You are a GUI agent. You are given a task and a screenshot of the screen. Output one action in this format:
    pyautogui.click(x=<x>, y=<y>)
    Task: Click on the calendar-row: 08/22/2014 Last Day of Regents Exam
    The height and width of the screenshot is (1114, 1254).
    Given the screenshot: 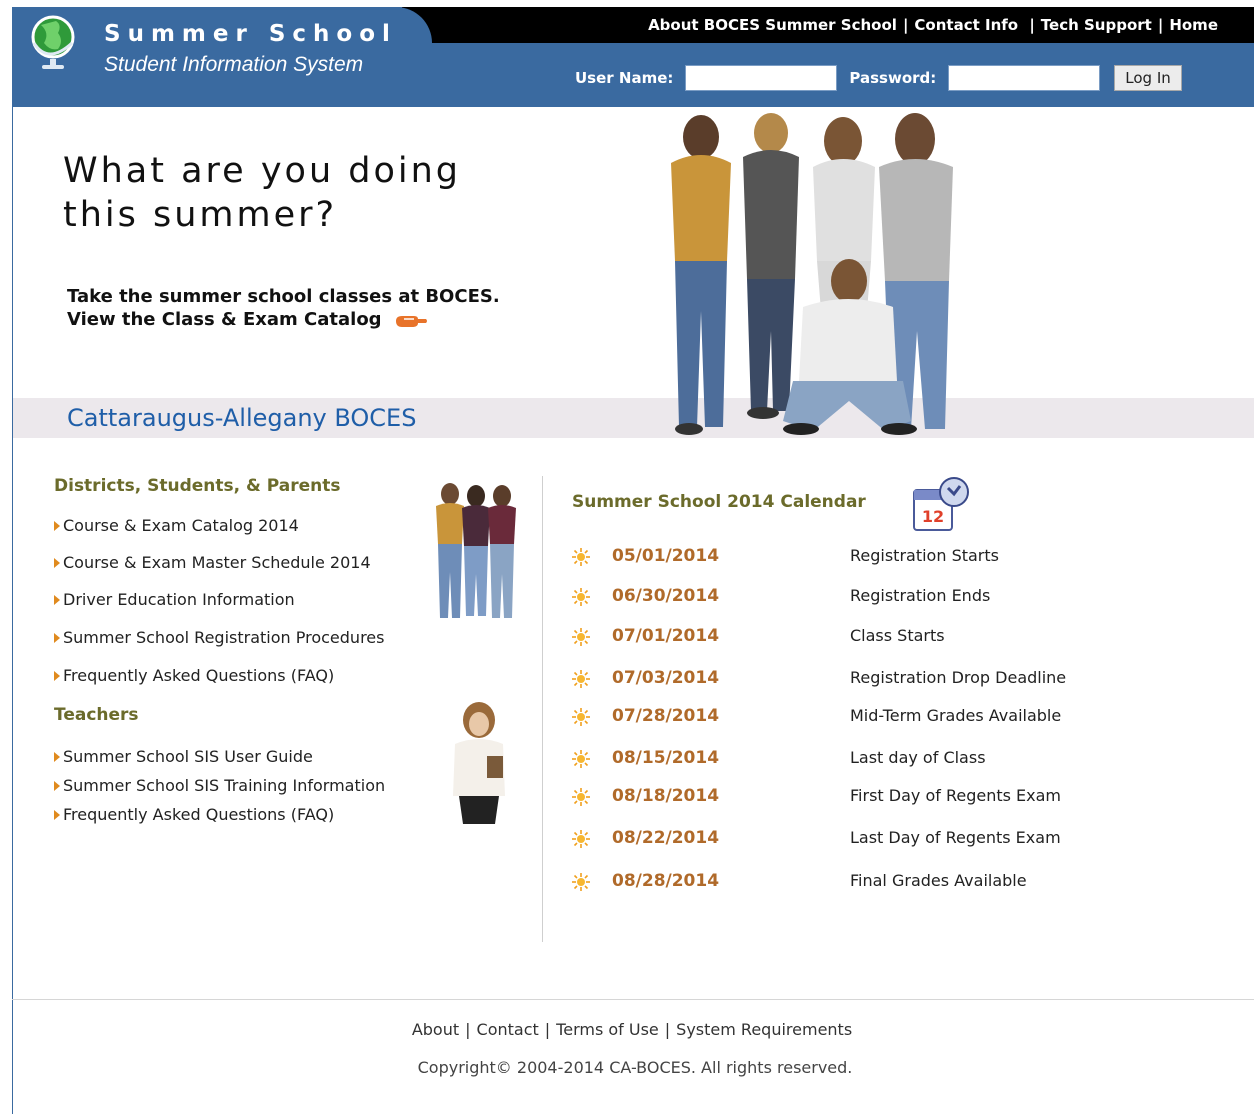 What is the action you would take?
    pyautogui.click(x=852, y=840)
    